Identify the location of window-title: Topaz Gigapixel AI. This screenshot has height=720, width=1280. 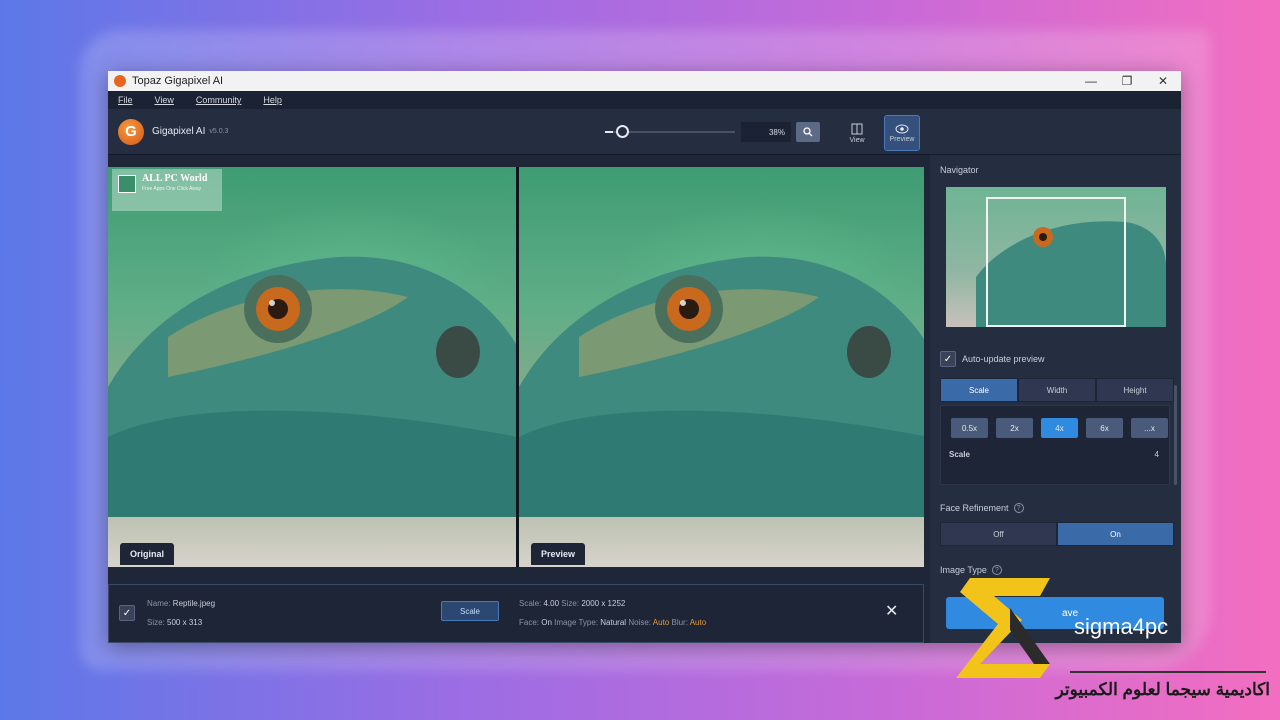
(178, 81).